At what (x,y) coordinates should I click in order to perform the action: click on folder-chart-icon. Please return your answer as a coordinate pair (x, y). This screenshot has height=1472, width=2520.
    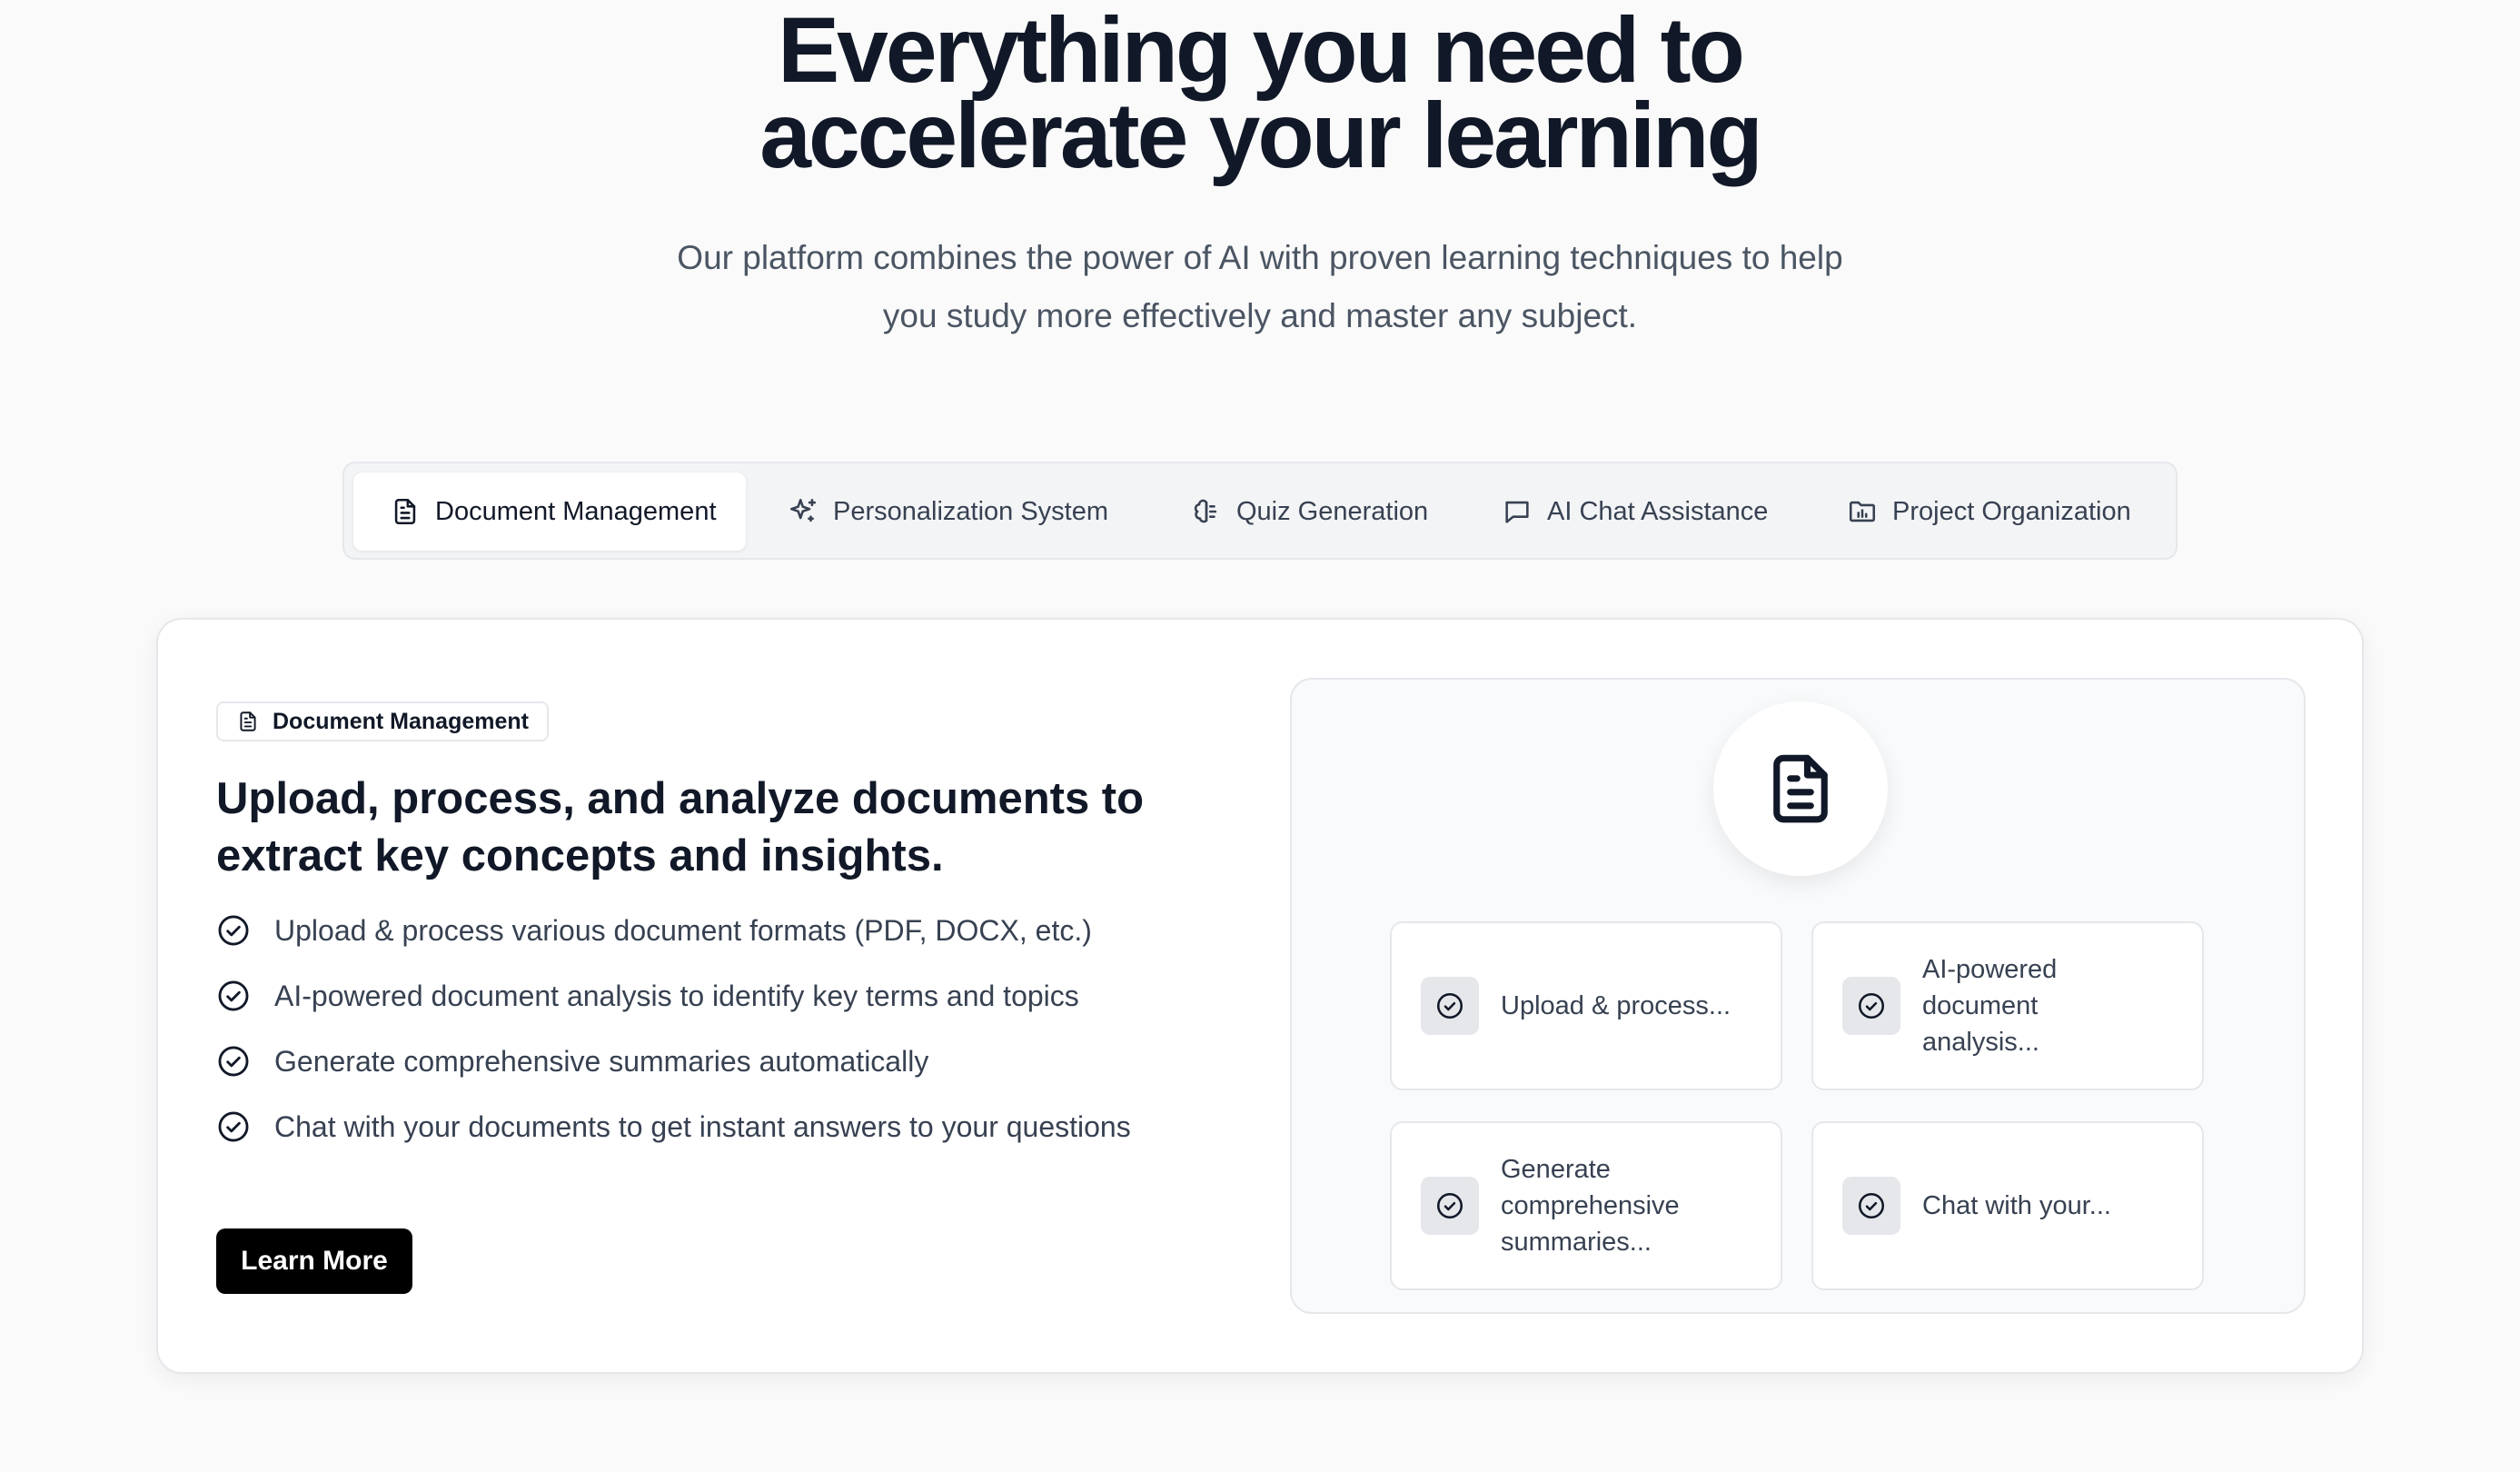
    Looking at the image, I should click on (1863, 512).